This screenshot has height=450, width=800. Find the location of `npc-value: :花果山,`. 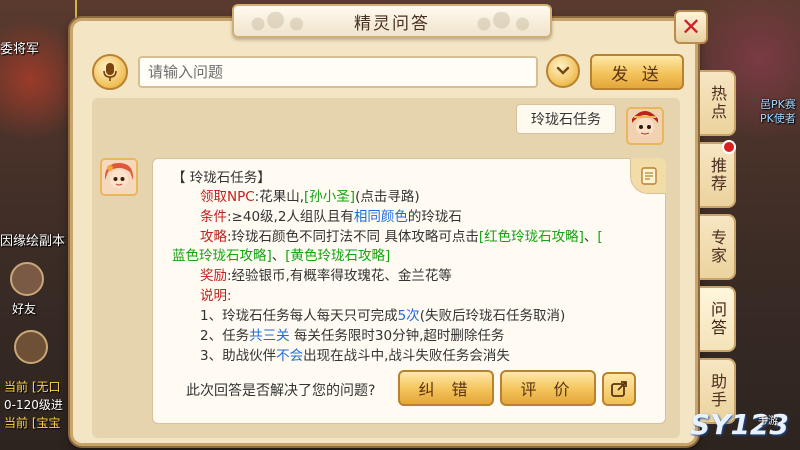

npc-value: :花果山, is located at coordinates (279, 197).